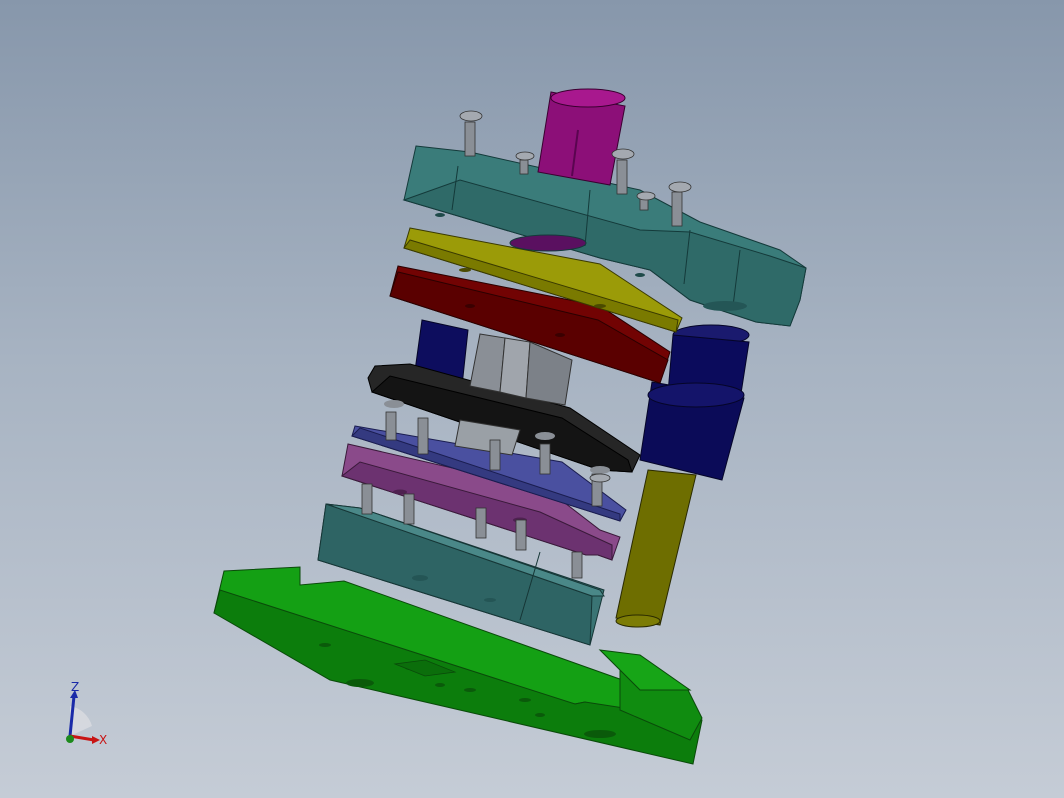 Image resolution: width=1064 pixels, height=798 pixels. Describe the element at coordinates (656, 548) in the screenshot. I see `guide-post` at that location.